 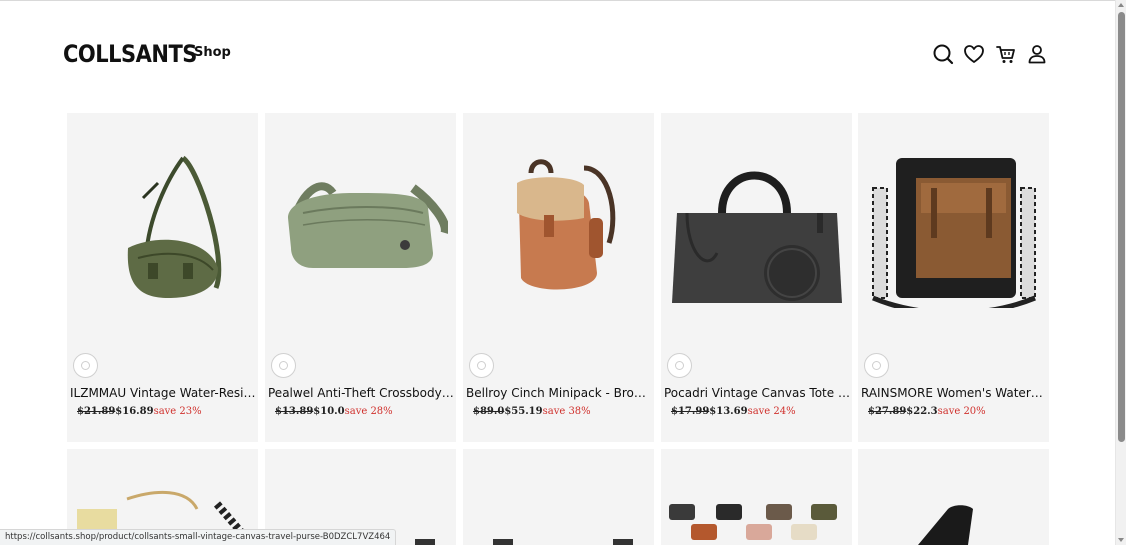 I want to click on product-price: $21.89$16.89save 23%, so click(x=139, y=411).